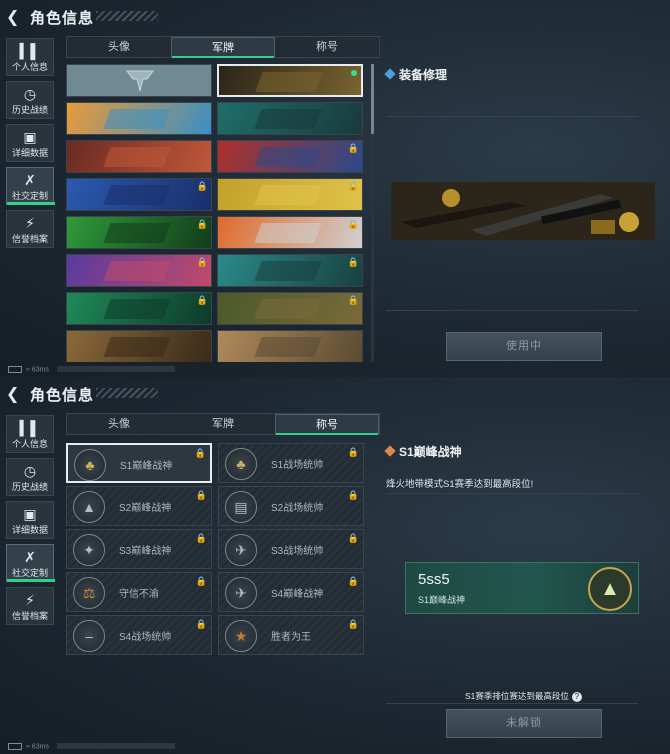 The width and height of the screenshot is (670, 754). I want to click on clock-icon: ◷, so click(30, 471).